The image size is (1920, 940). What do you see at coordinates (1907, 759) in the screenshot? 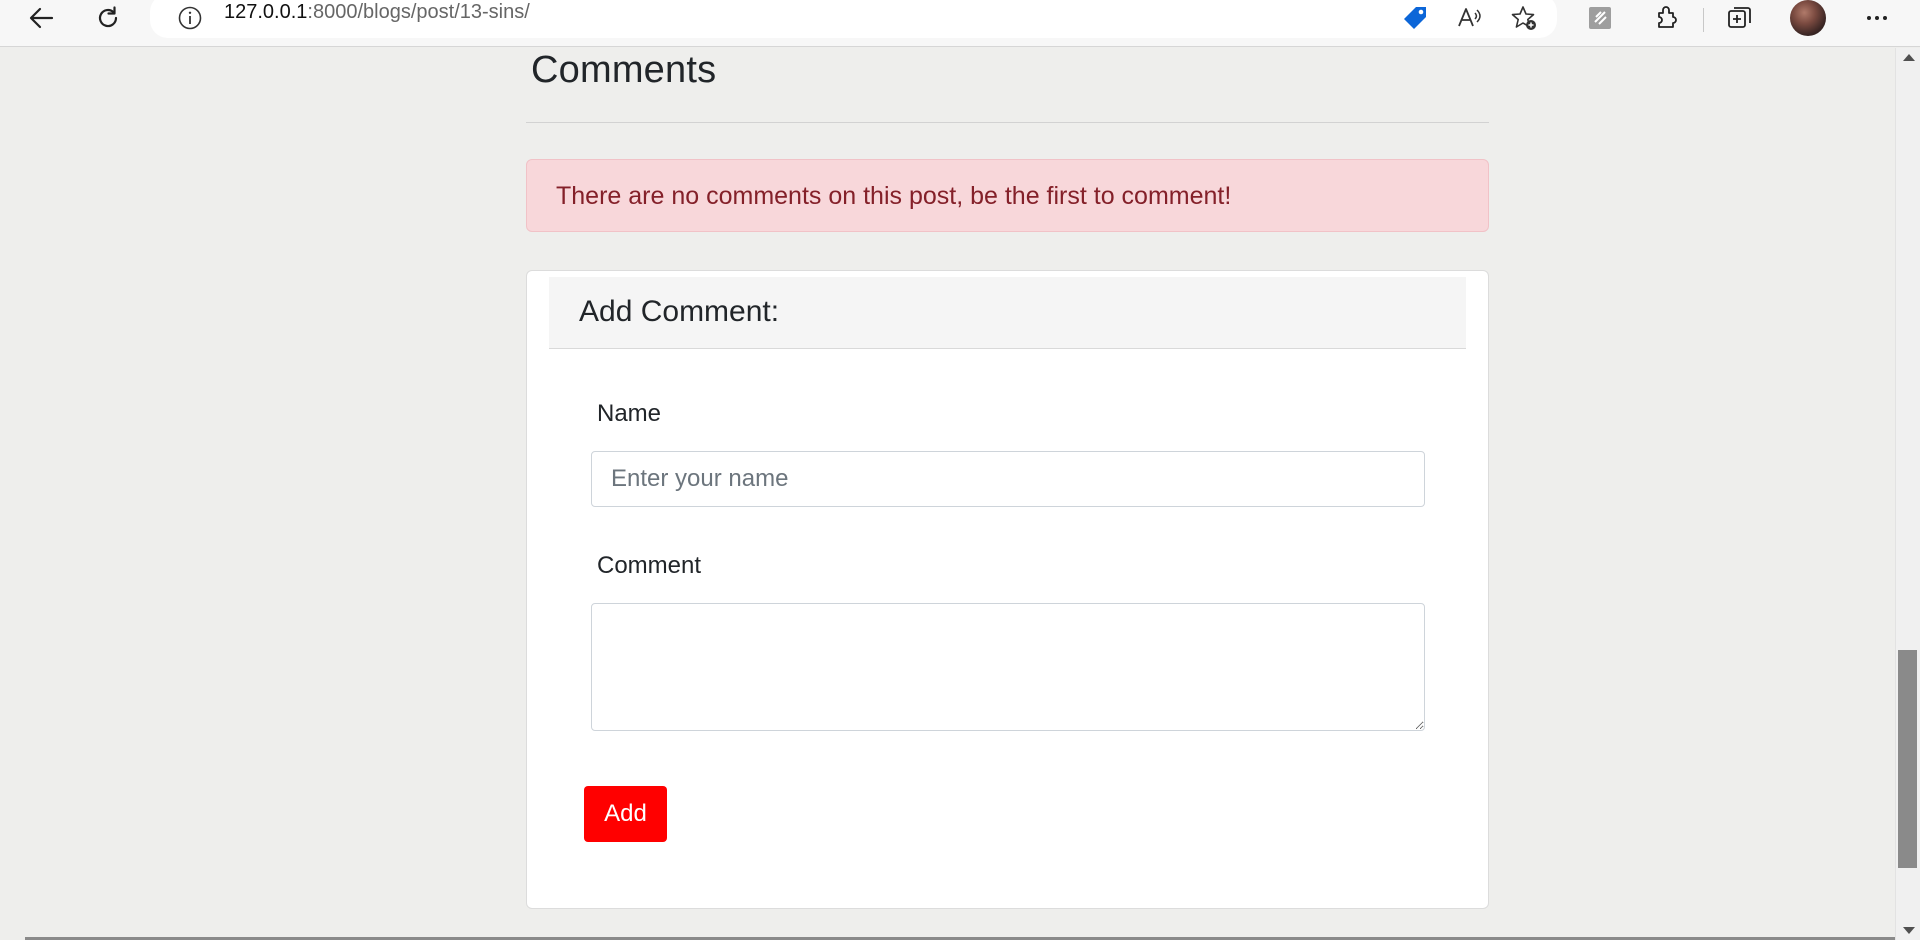
I see `scroll-thumb` at bounding box center [1907, 759].